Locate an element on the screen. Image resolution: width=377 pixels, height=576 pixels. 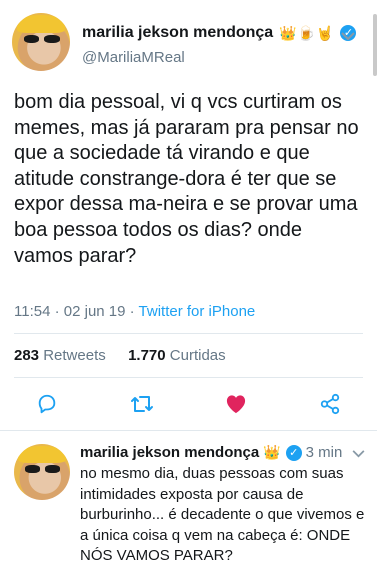
tweet-timestamp: 11:54 · 02 jun 19 · is located at coordinates (76, 311).